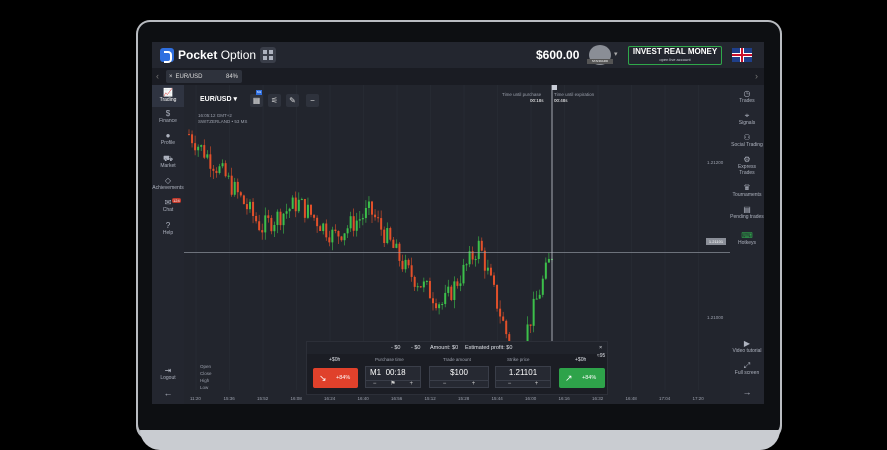 The image size is (887, 450). Describe the element at coordinates (335, 378) in the screenshot. I see `sell-button: ↘ +84%` at that location.